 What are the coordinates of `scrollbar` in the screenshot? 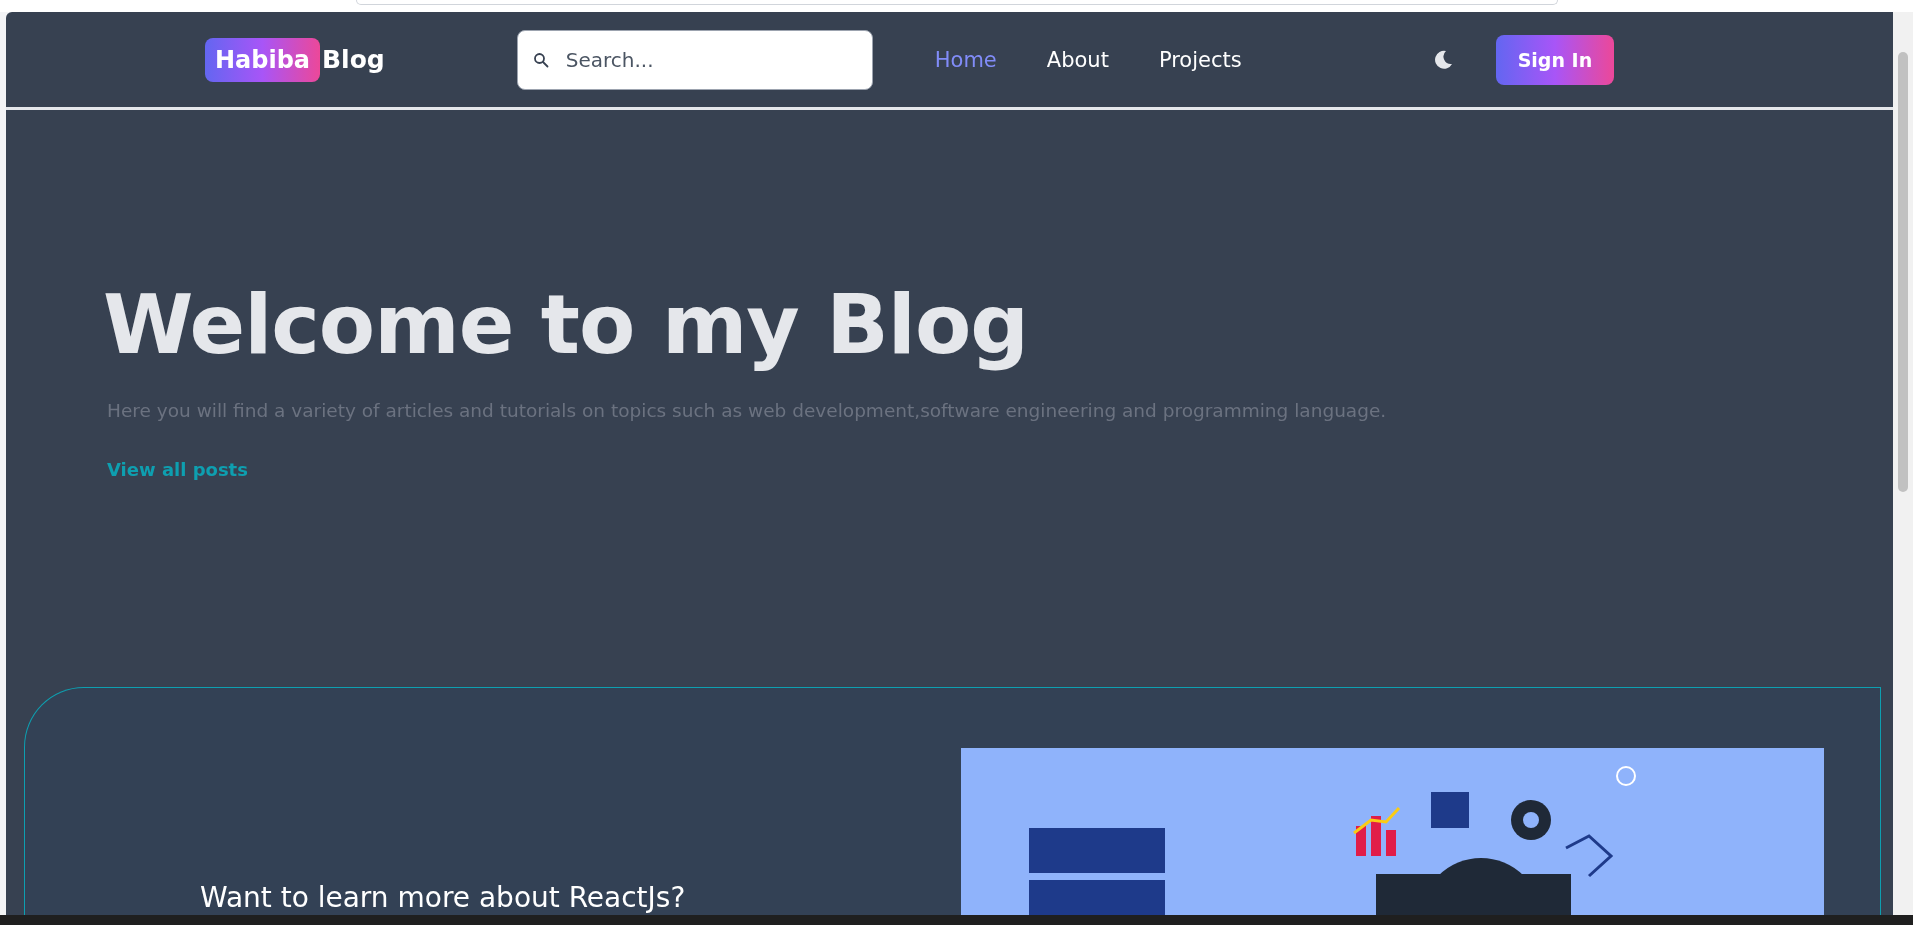 It's located at (1903, 463).